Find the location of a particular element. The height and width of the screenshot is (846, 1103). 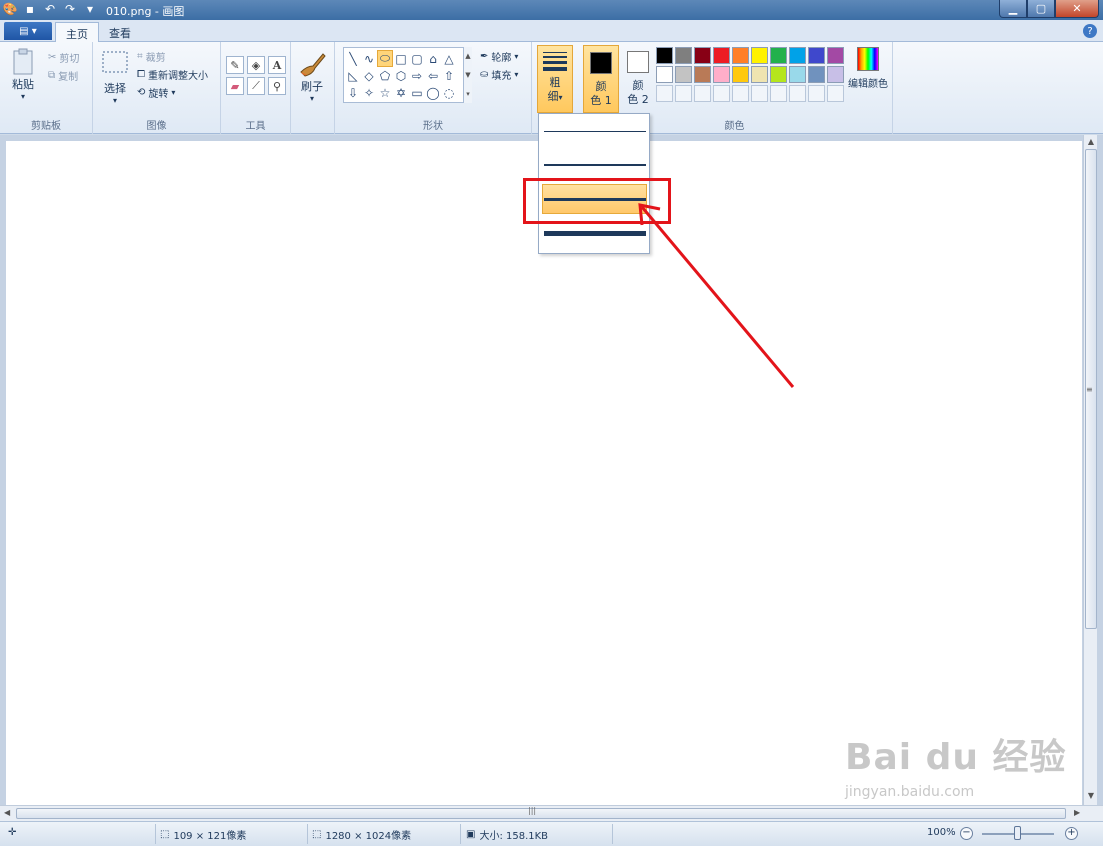

expand-gallery-icon: ▾ is located at coordinates (468, 94).